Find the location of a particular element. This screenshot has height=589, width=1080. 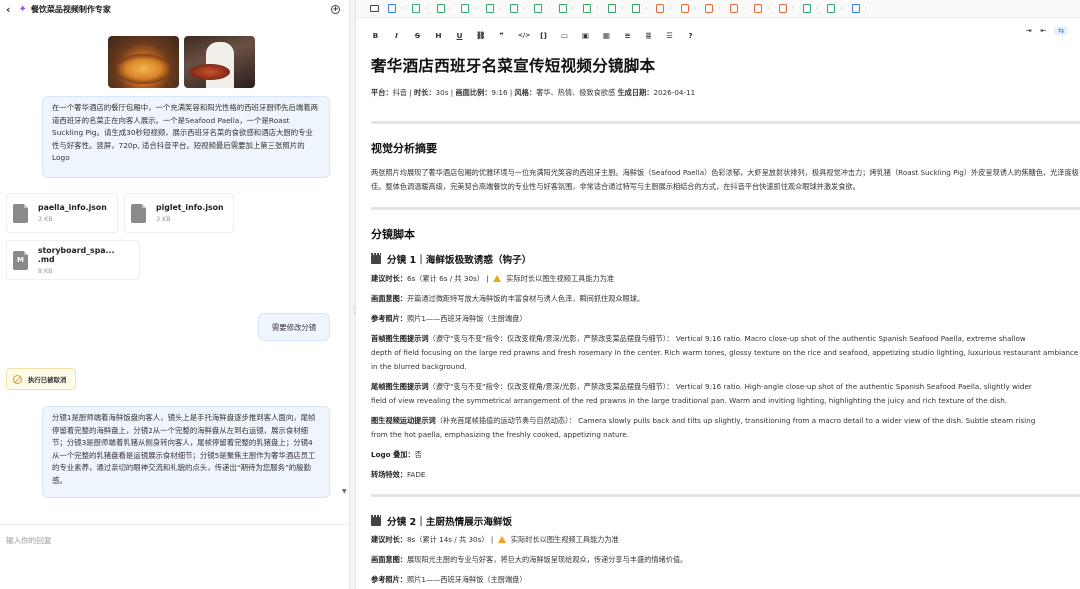

note: （补充首尾帧插值的运动节奏与自然动态）： is located at coordinates (505, 420).